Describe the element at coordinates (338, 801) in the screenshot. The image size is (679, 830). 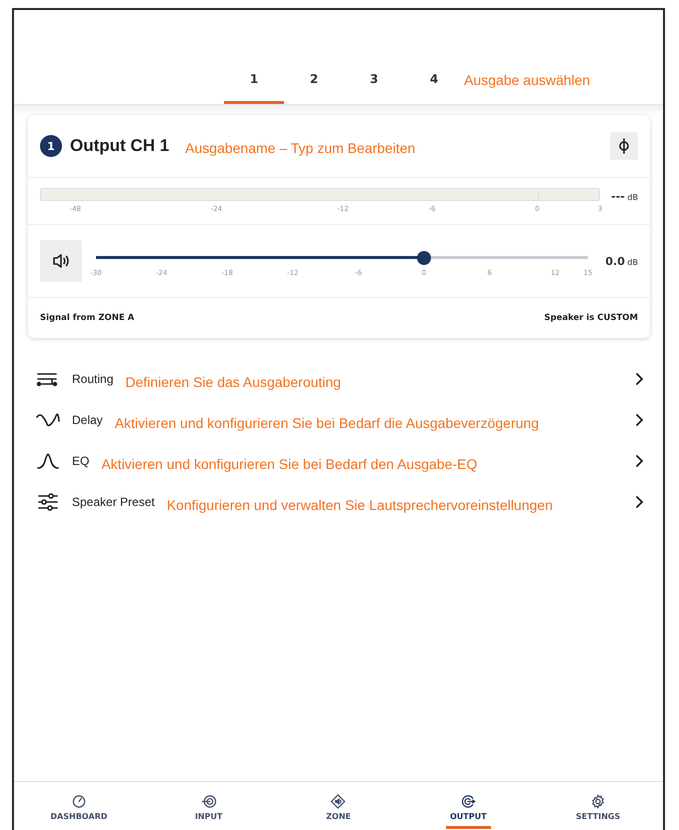
I see `diamond-speaker-icon` at that location.